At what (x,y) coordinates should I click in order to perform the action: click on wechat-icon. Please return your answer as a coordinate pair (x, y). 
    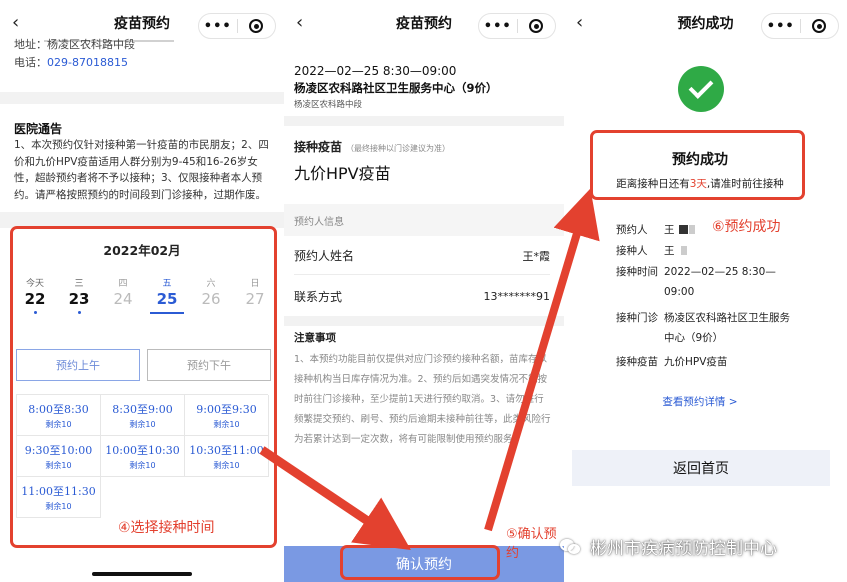
    Looking at the image, I should click on (571, 547).